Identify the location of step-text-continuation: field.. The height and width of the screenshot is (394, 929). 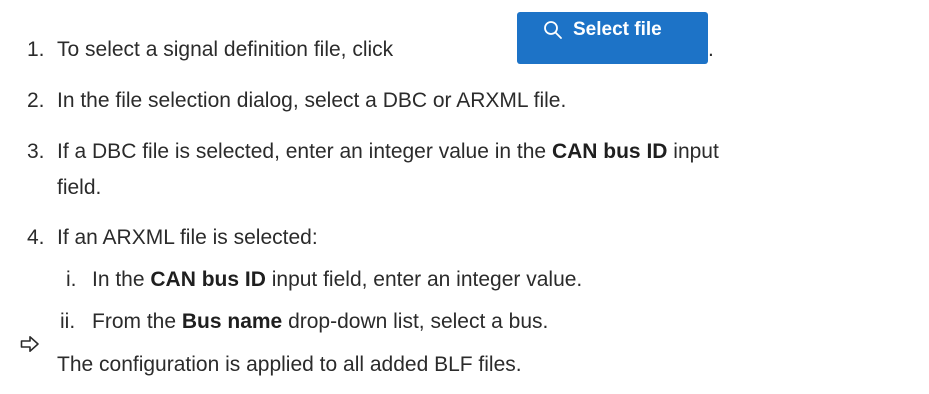
(79, 187).